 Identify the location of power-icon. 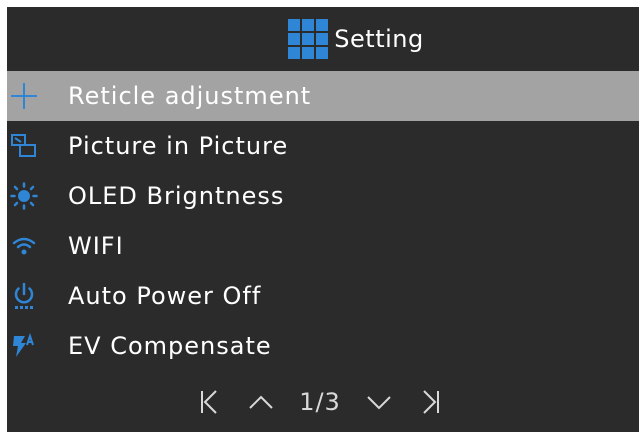
(24, 296).